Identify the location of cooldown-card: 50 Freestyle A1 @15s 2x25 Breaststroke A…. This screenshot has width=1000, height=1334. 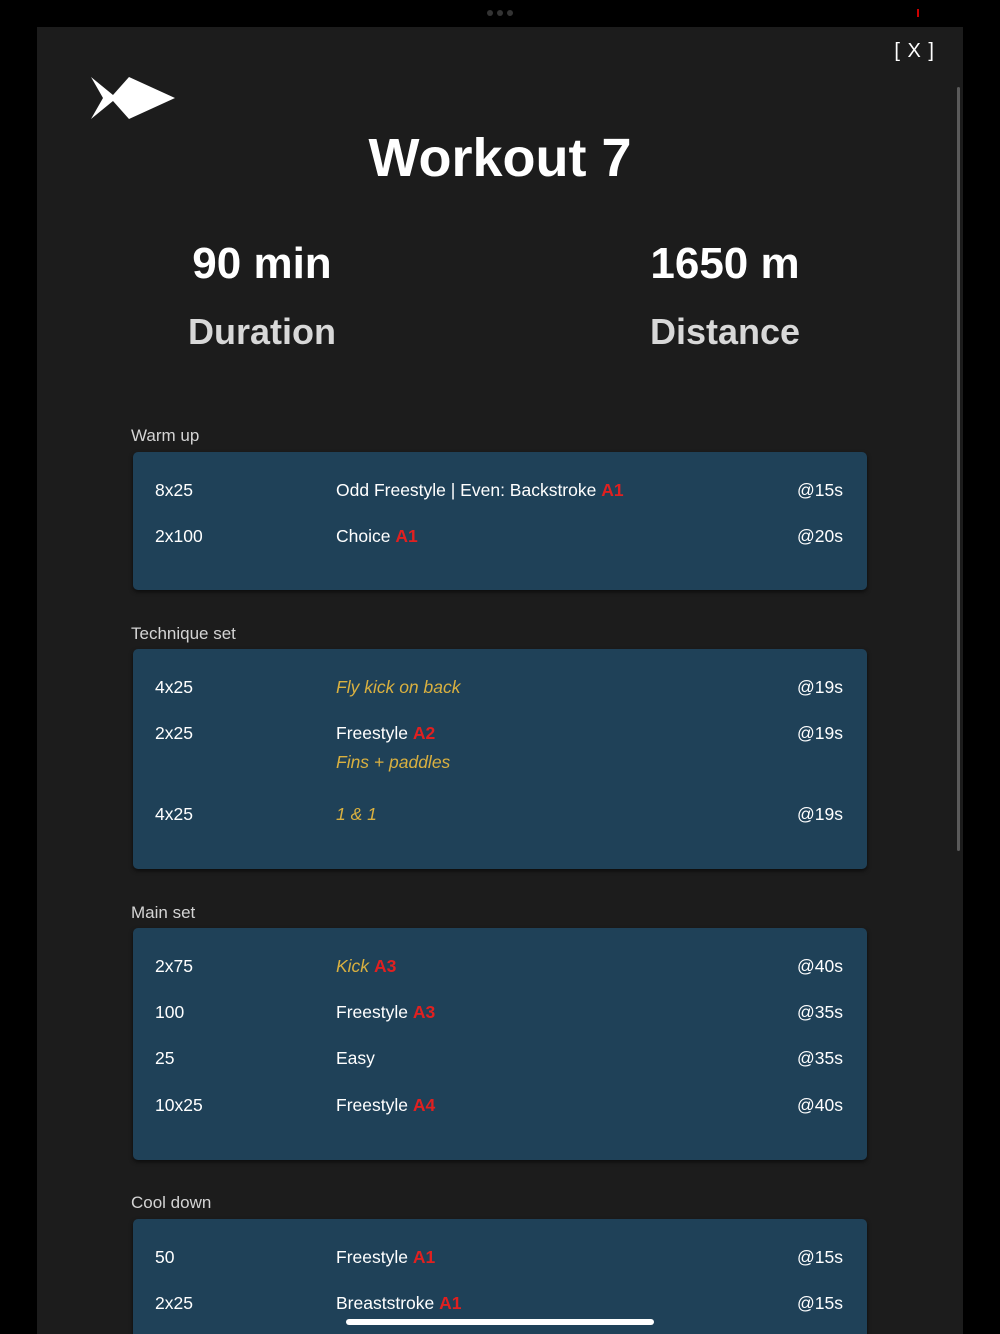
(500, 1276).